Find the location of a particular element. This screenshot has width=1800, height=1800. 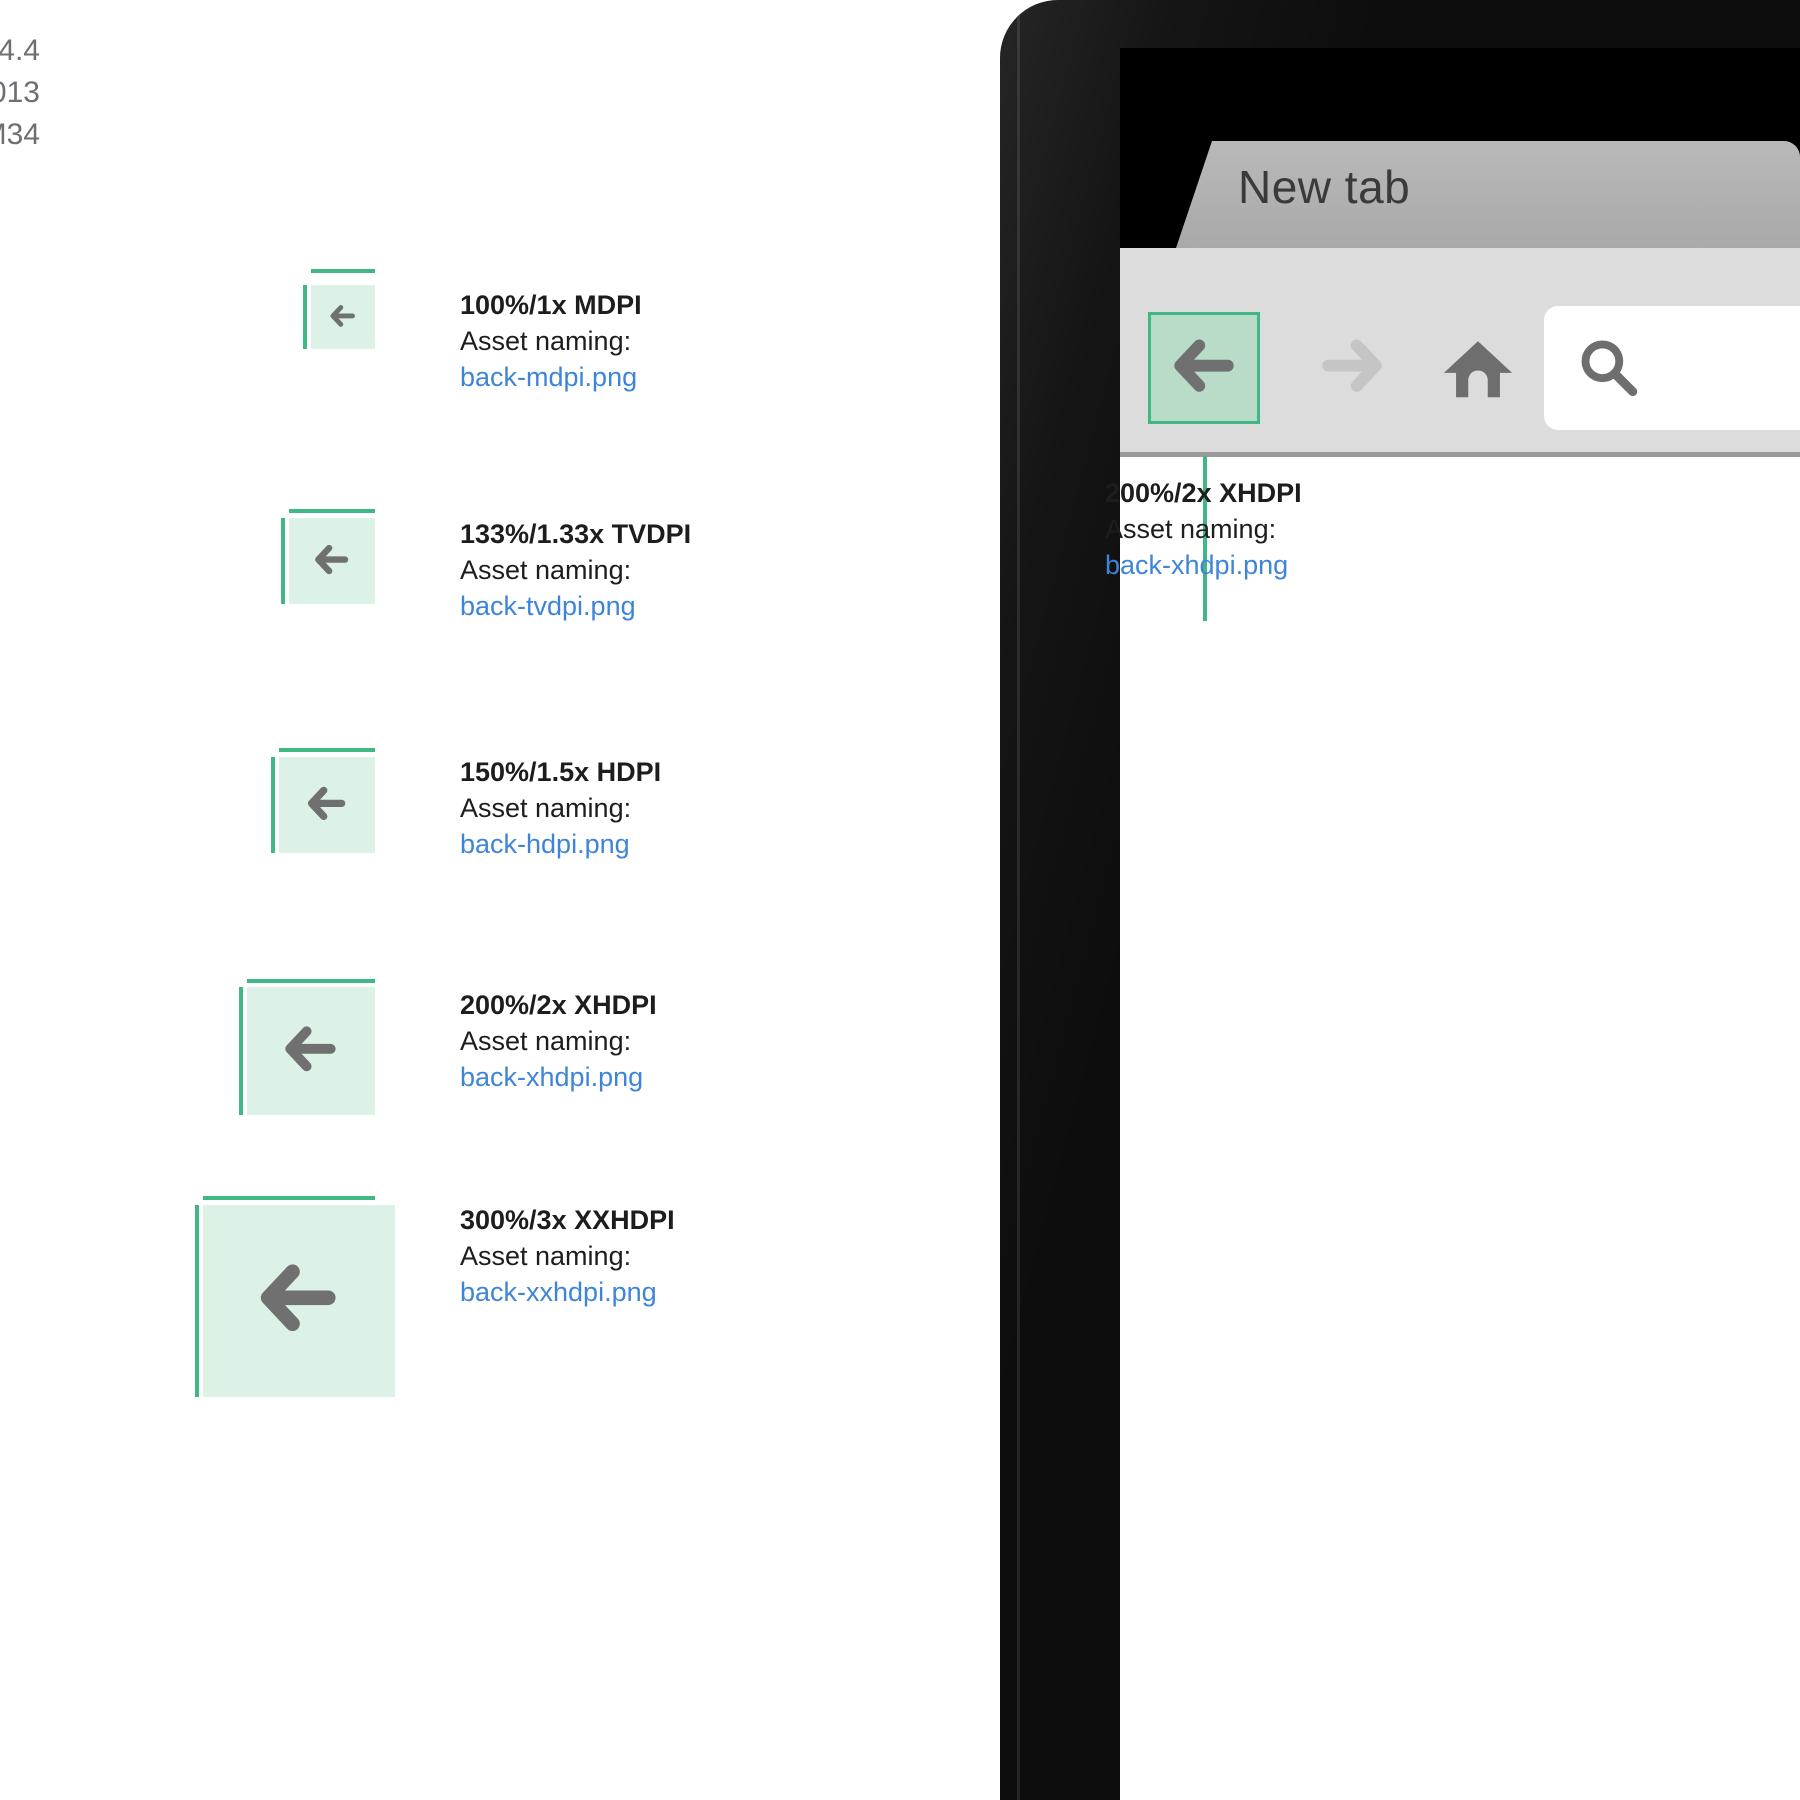

home-icon is located at coordinates (1478, 369).